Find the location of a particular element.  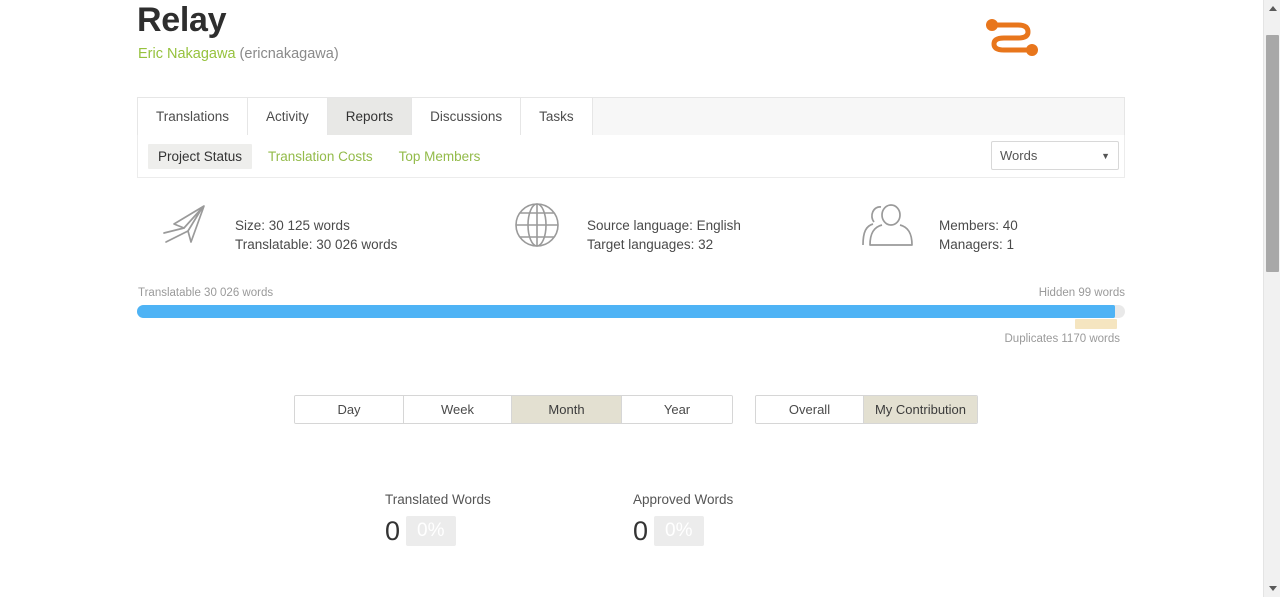

owner-name-link: Eric Nakagawa is located at coordinates (187, 54).